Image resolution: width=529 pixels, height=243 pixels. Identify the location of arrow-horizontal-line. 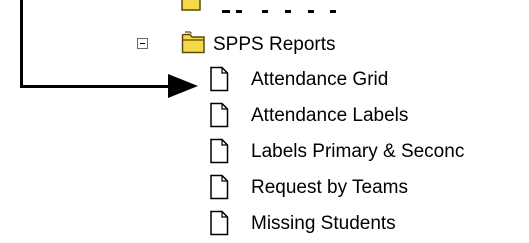
(95, 86).